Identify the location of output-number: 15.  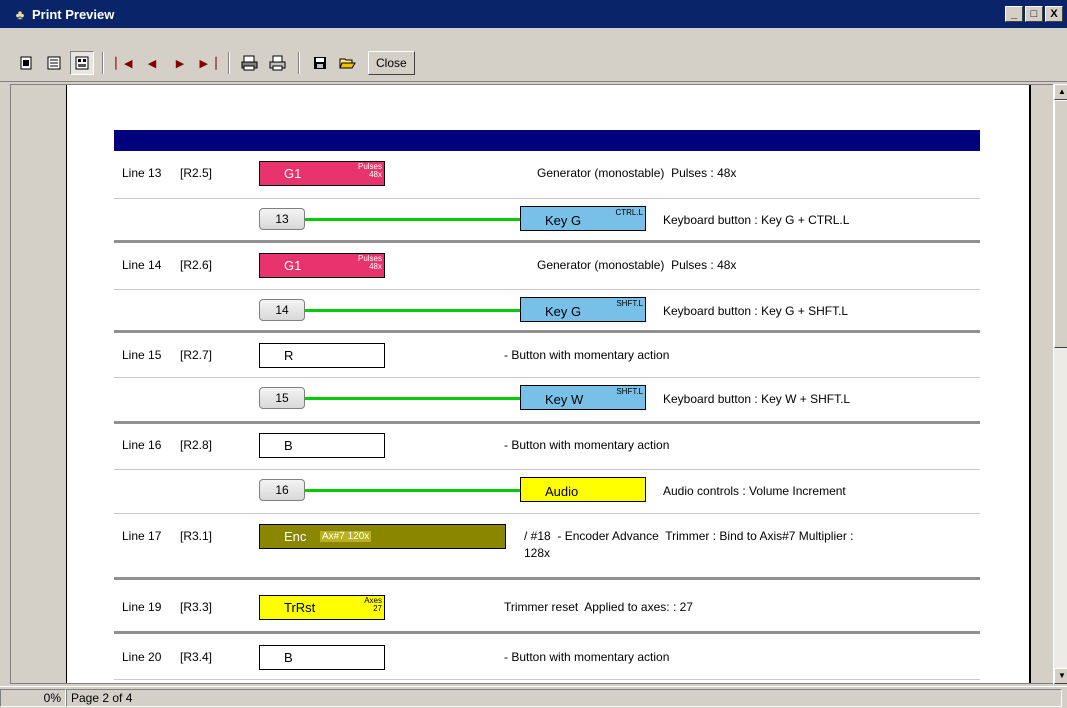
(282, 398).